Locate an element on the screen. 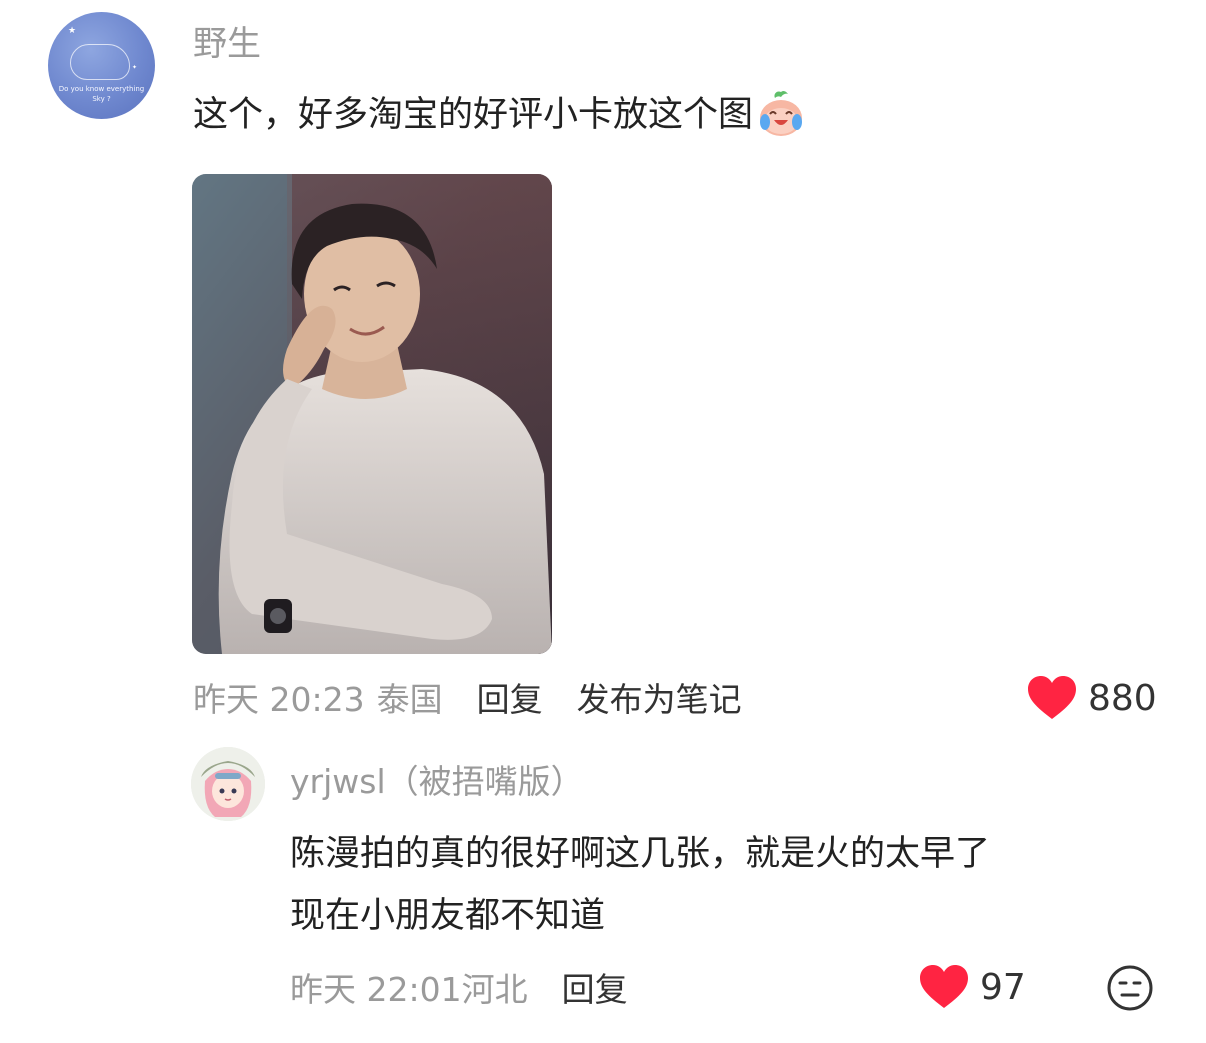  comment-location: 泰国 is located at coordinates (409, 699).